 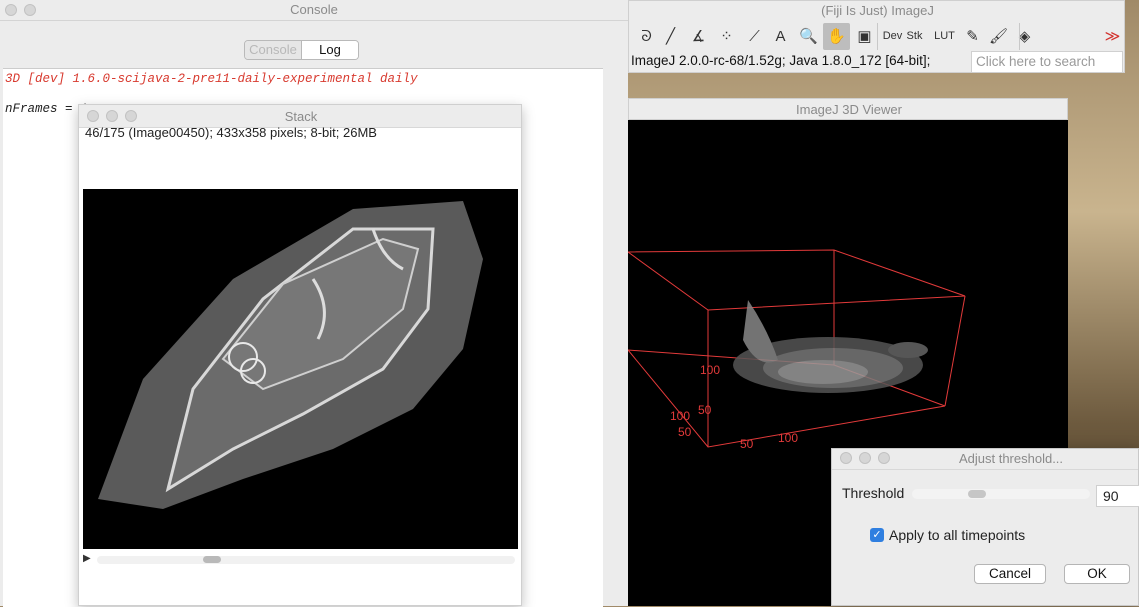 What do you see at coordinates (846, 458) in the screenshot?
I see `close-button` at bounding box center [846, 458].